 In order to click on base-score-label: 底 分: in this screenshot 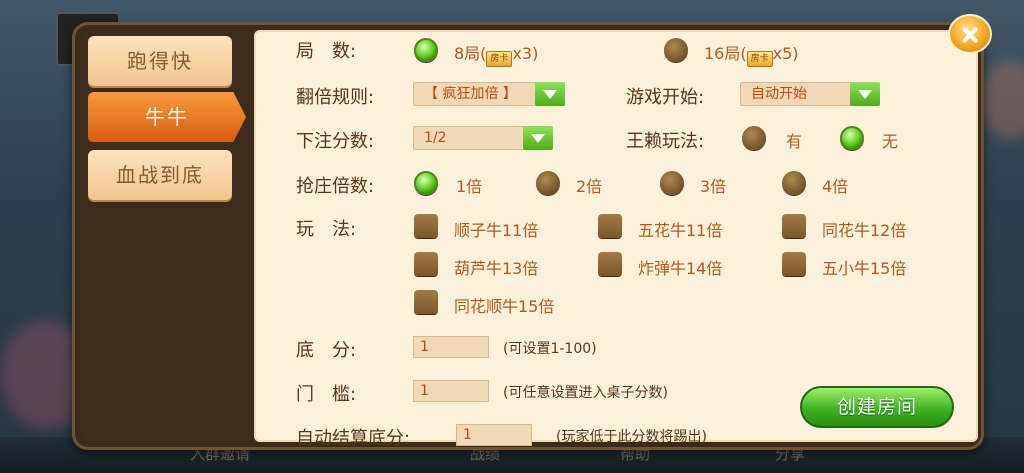, I will do `click(326, 350)`.